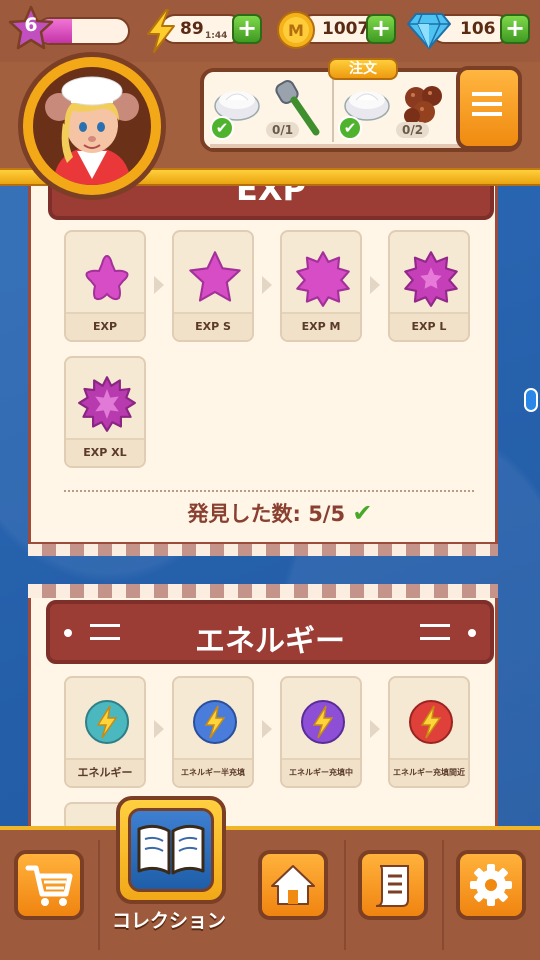  I want to click on collection-label: コレクション, so click(168, 921).